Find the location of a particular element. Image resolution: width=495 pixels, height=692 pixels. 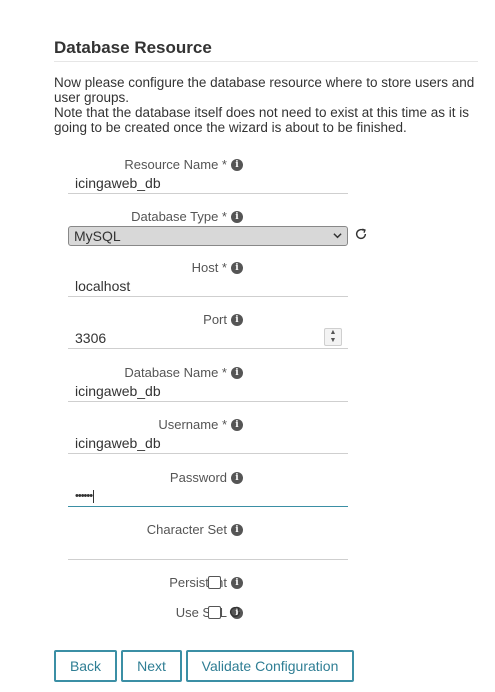

host-input: localhost is located at coordinates (208, 286).